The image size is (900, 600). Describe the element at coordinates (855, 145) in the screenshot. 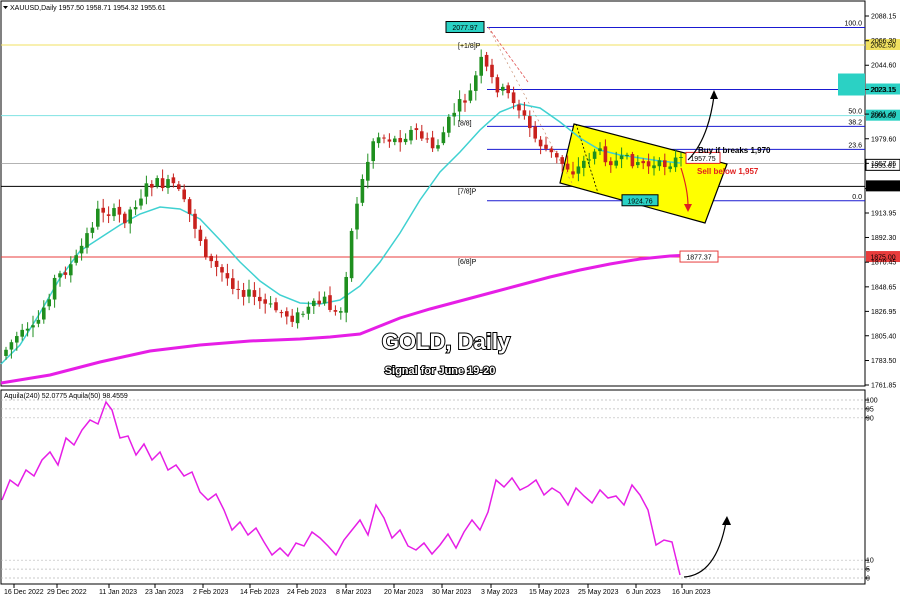

I see `fib-level-label: 23.6` at that location.